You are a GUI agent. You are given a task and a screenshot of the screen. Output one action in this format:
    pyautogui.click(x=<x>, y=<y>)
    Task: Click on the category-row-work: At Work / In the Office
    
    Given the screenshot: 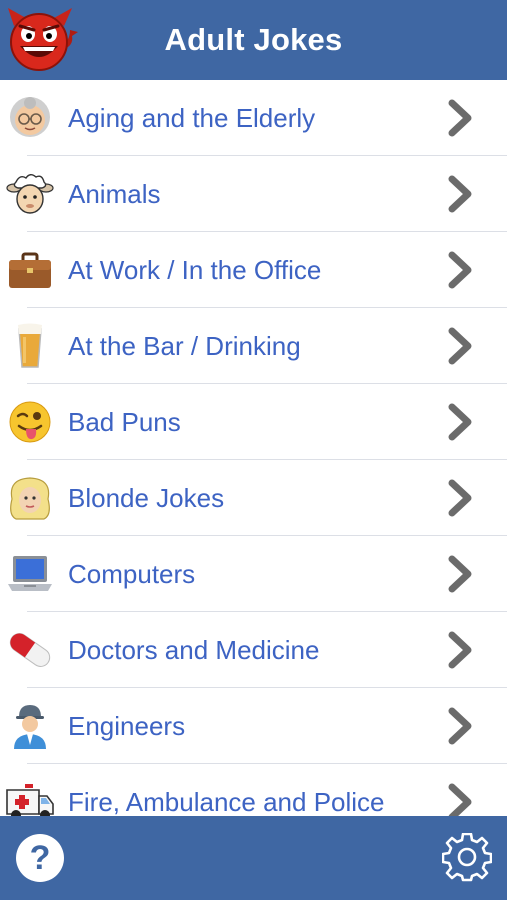 What is the action you would take?
    pyautogui.click(x=253, y=270)
    